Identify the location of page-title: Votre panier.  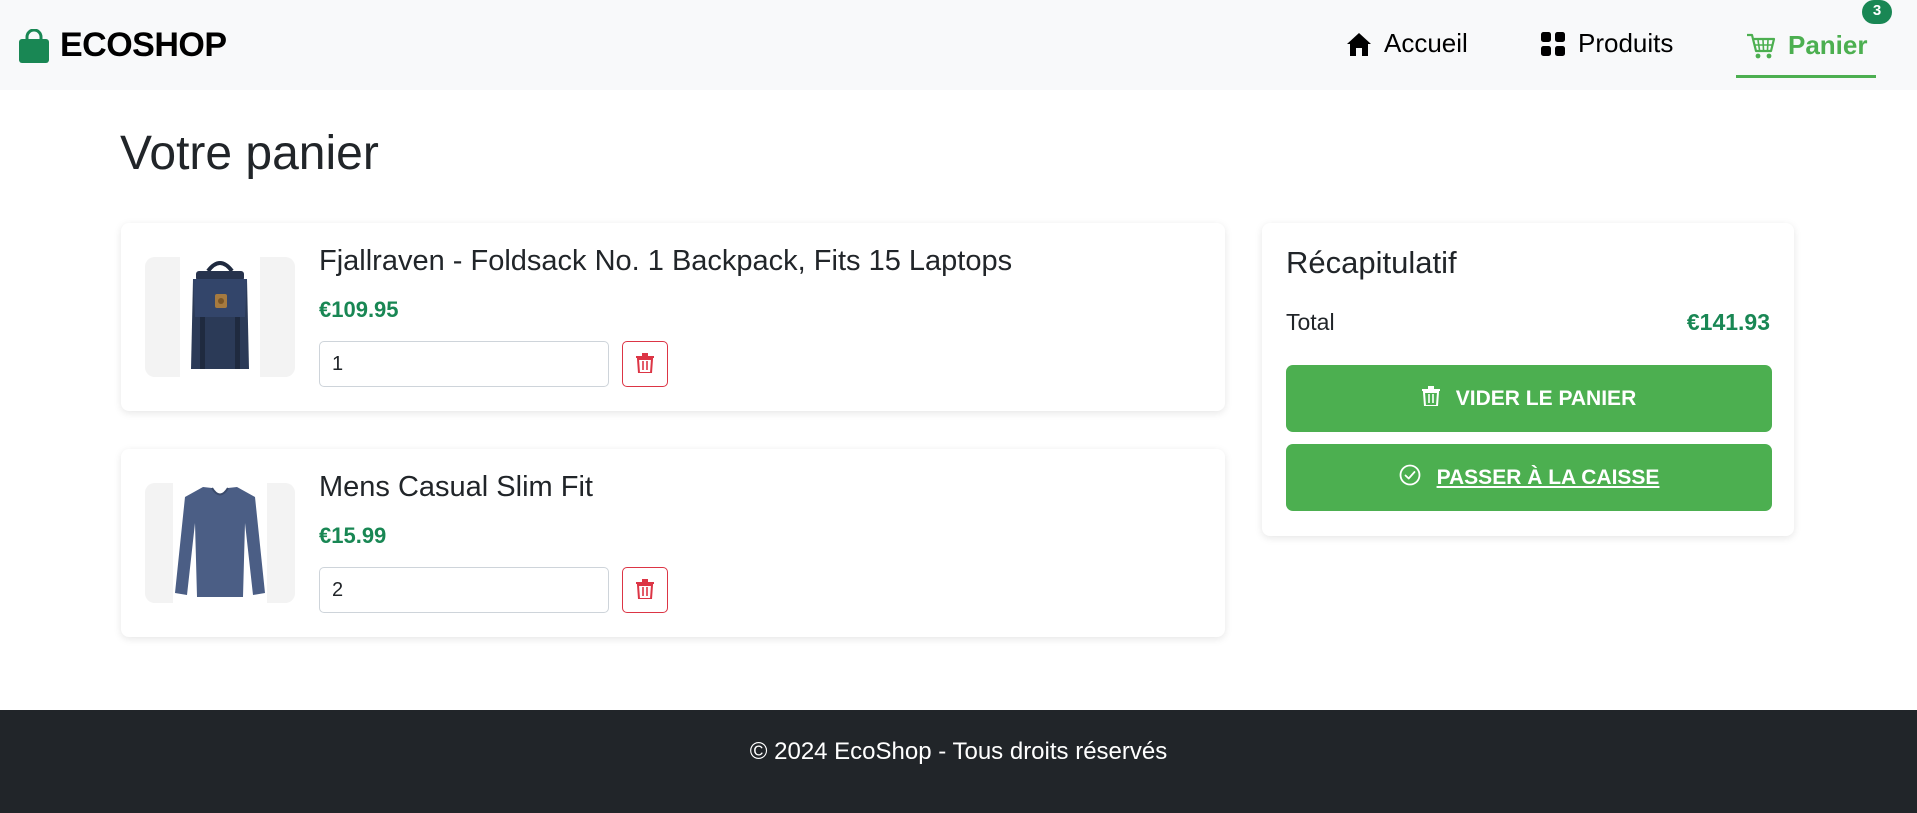
(249, 153).